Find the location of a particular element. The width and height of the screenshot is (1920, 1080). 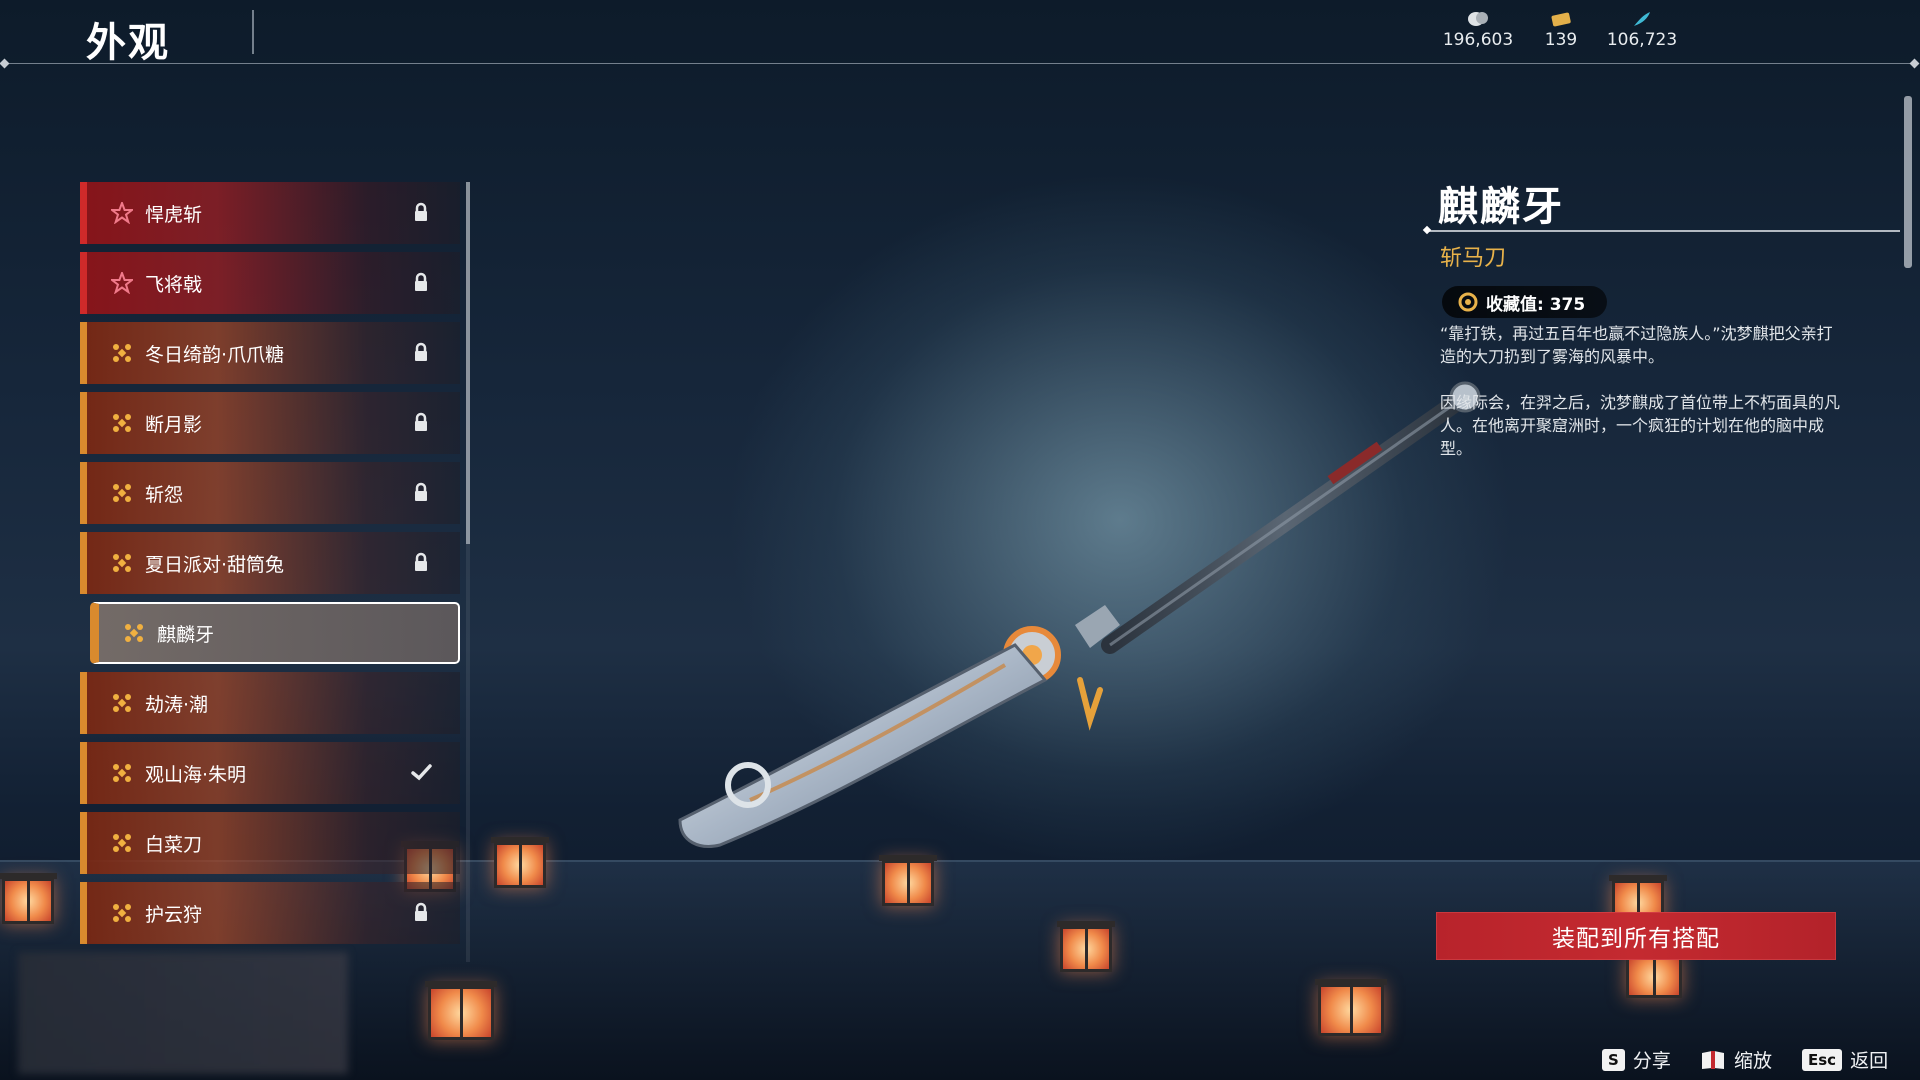

detail-scrollbar is located at coordinates (1908, 182).